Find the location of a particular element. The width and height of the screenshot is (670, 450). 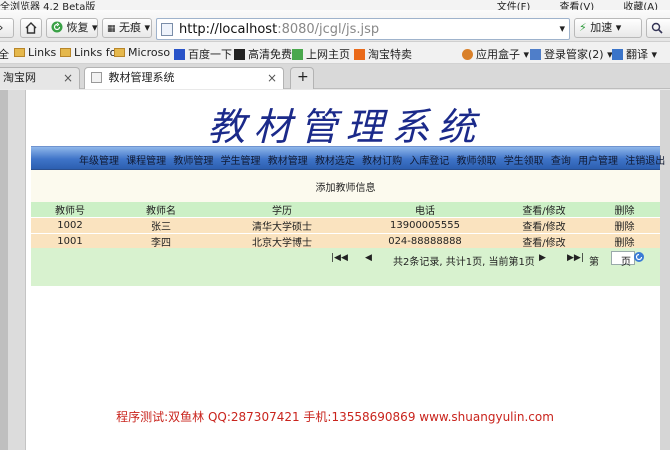

col-education: 学历 is located at coordinates (282, 210).